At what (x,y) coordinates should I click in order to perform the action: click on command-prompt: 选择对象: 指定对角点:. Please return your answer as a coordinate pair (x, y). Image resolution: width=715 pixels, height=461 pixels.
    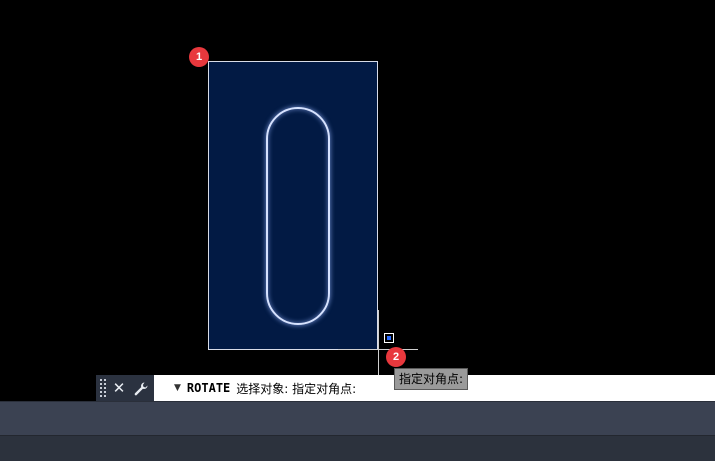
    Looking at the image, I should click on (296, 388).